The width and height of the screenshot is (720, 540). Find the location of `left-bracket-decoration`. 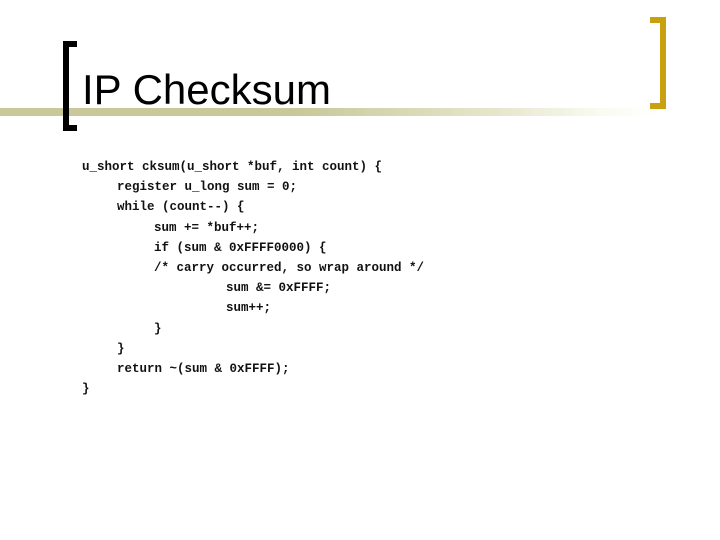

left-bracket-decoration is located at coordinates (70, 86).